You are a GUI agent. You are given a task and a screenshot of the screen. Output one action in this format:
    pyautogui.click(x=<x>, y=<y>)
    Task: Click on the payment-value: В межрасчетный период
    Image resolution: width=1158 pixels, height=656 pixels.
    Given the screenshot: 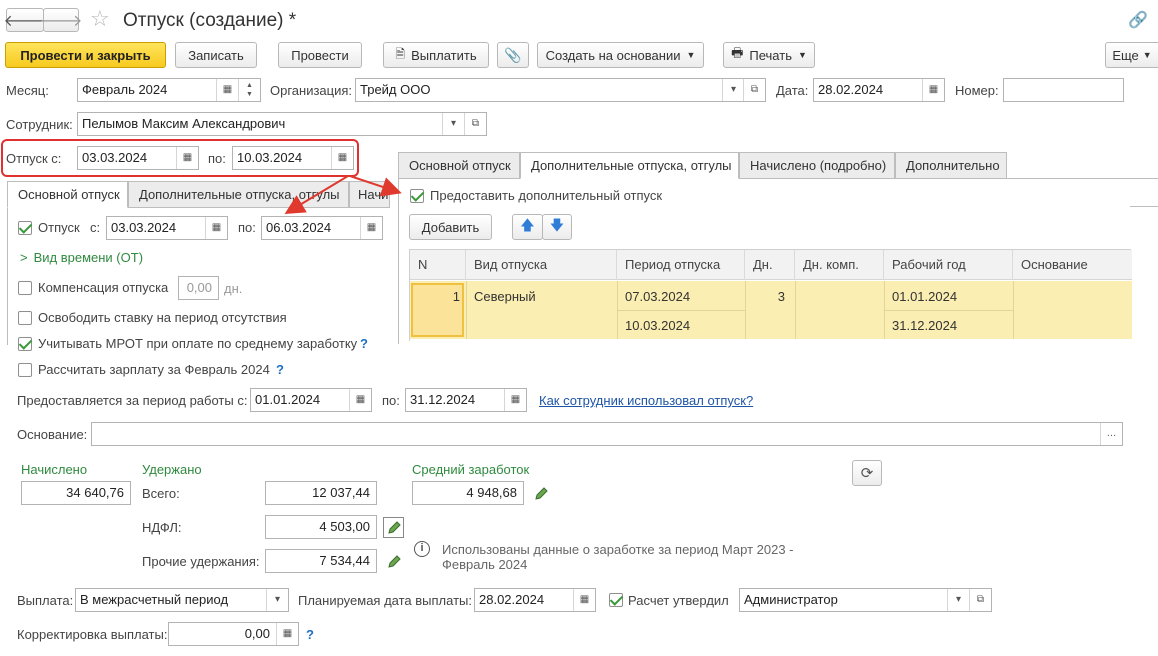 What is the action you would take?
    pyautogui.click(x=154, y=599)
    